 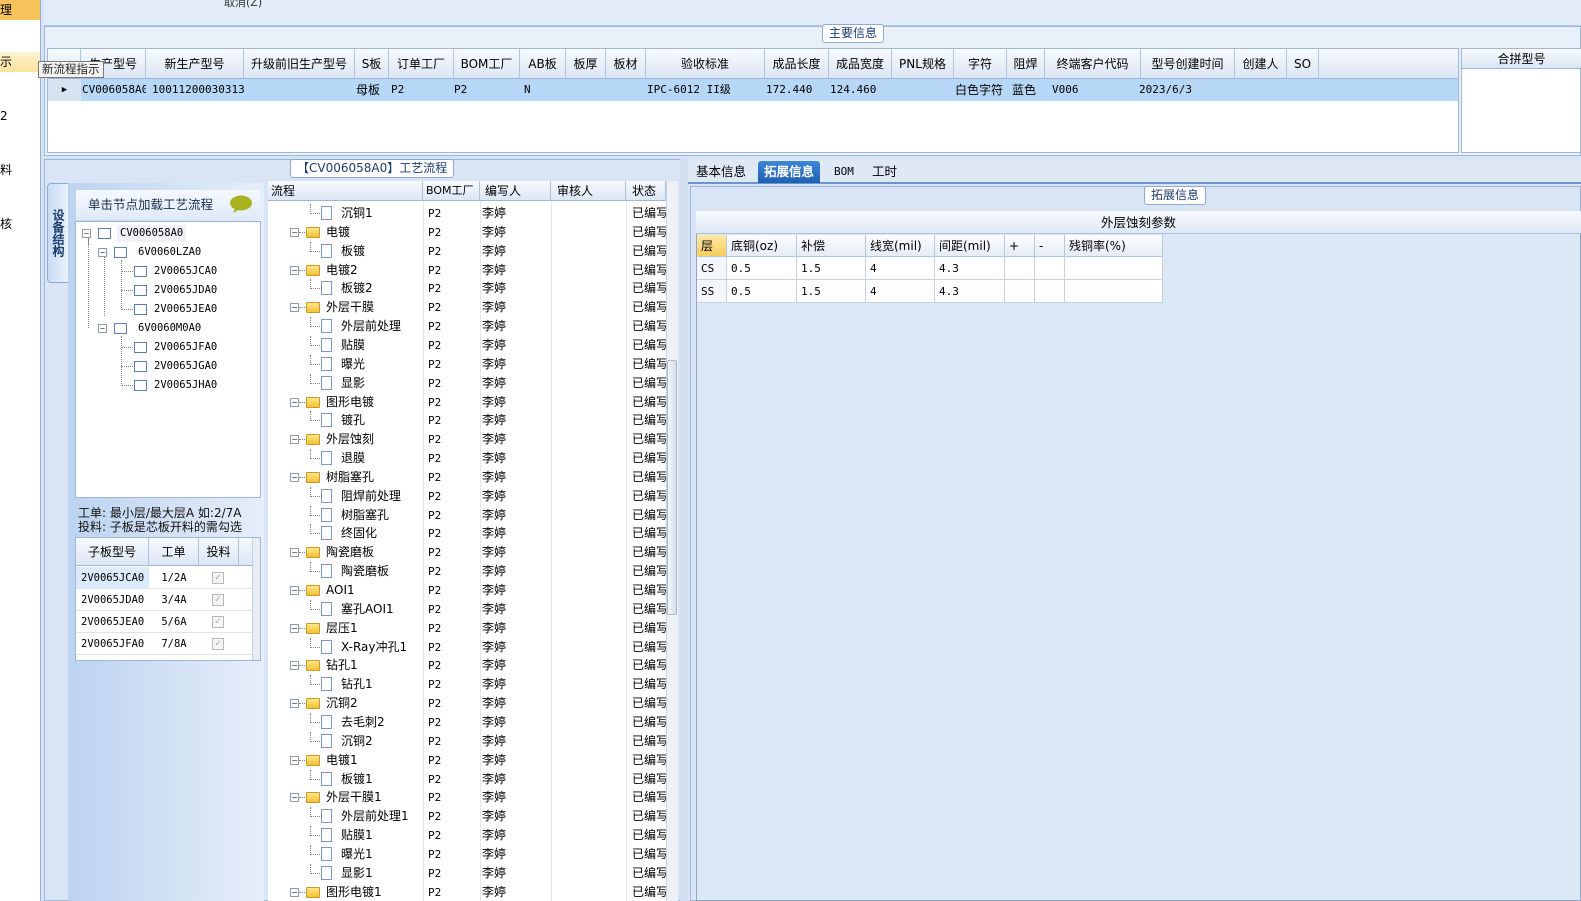 I want to click on col-header: 阻焊, so click(x=1026, y=64).